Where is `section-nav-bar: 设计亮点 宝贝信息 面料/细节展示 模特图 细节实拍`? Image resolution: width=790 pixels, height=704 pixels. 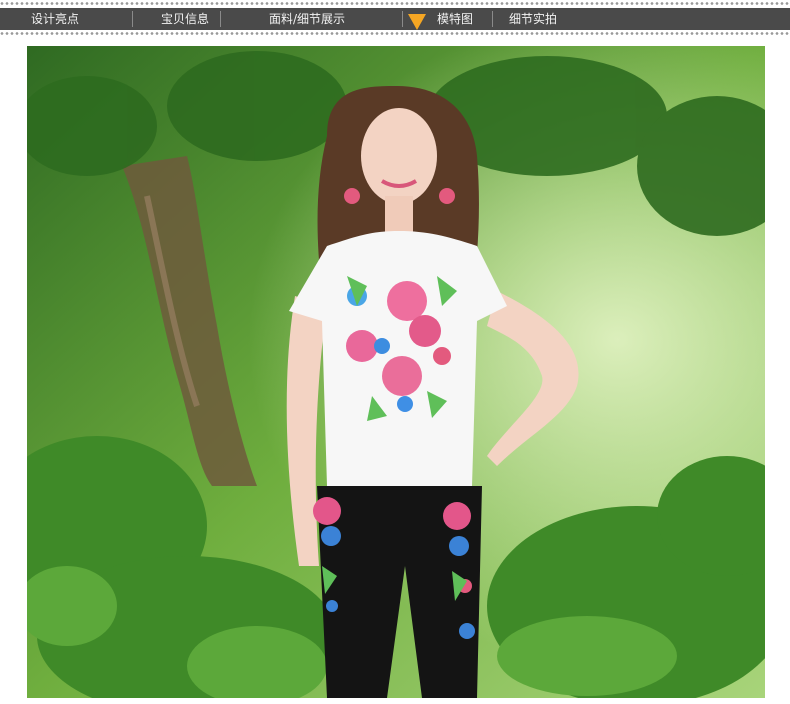 section-nav-bar: 设计亮点 宝贝信息 面料/细节展示 模特图 细节实拍 is located at coordinates (395, 19).